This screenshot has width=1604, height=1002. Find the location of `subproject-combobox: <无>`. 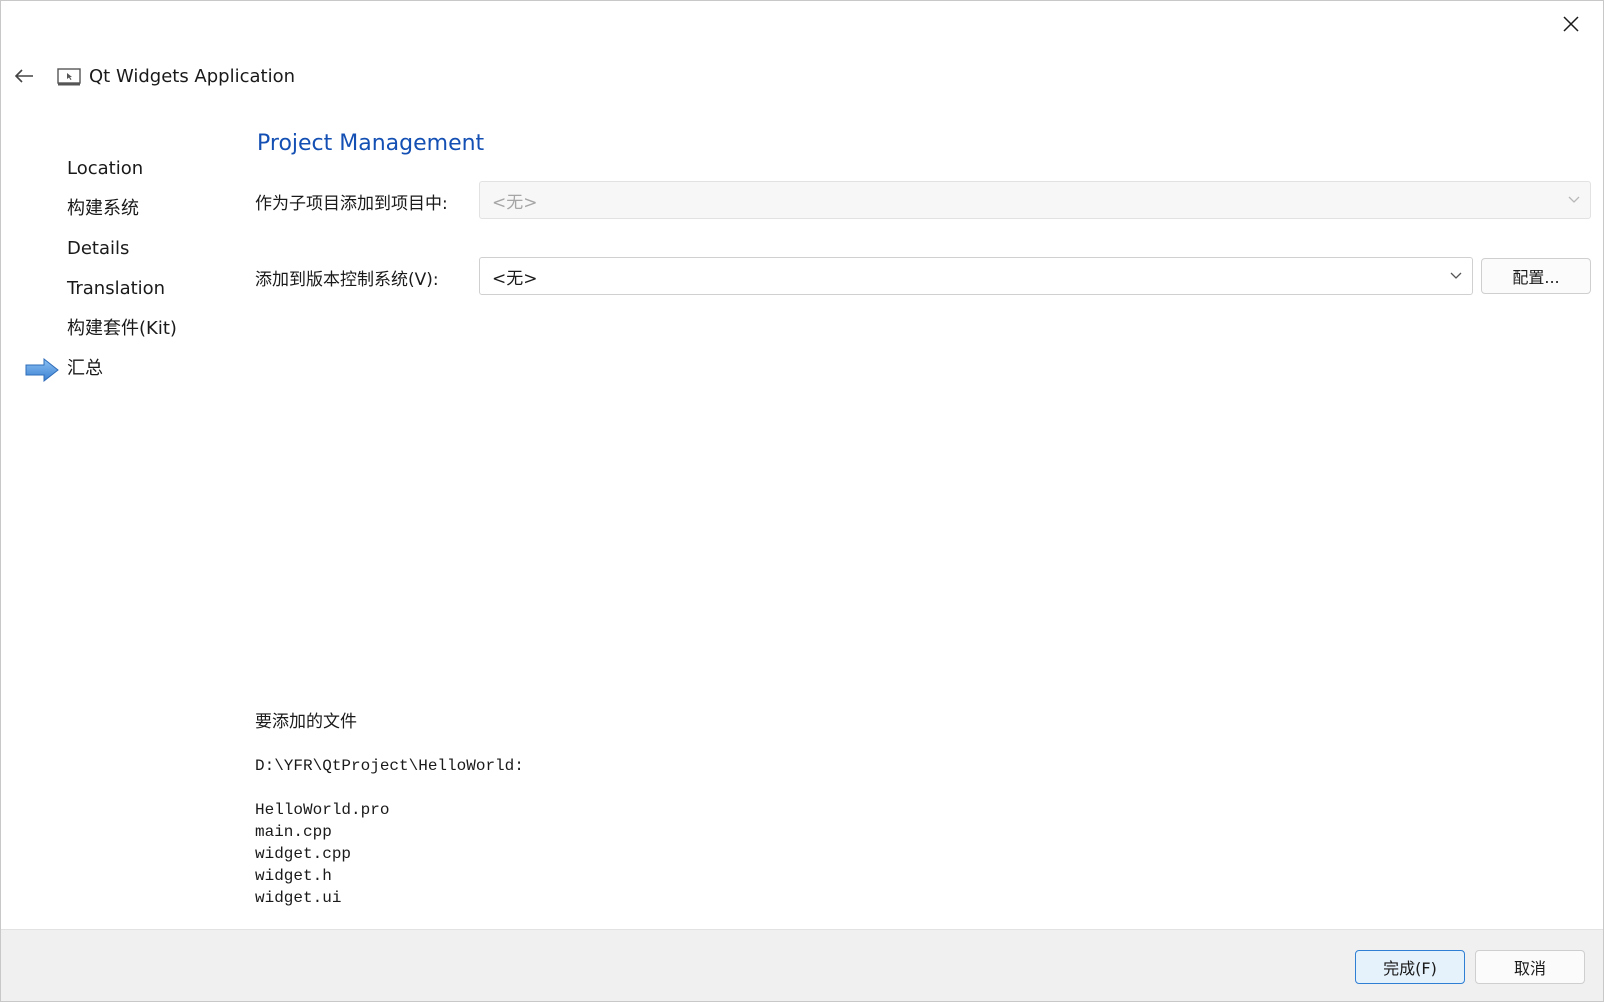

subproject-combobox: <无> is located at coordinates (1035, 200).